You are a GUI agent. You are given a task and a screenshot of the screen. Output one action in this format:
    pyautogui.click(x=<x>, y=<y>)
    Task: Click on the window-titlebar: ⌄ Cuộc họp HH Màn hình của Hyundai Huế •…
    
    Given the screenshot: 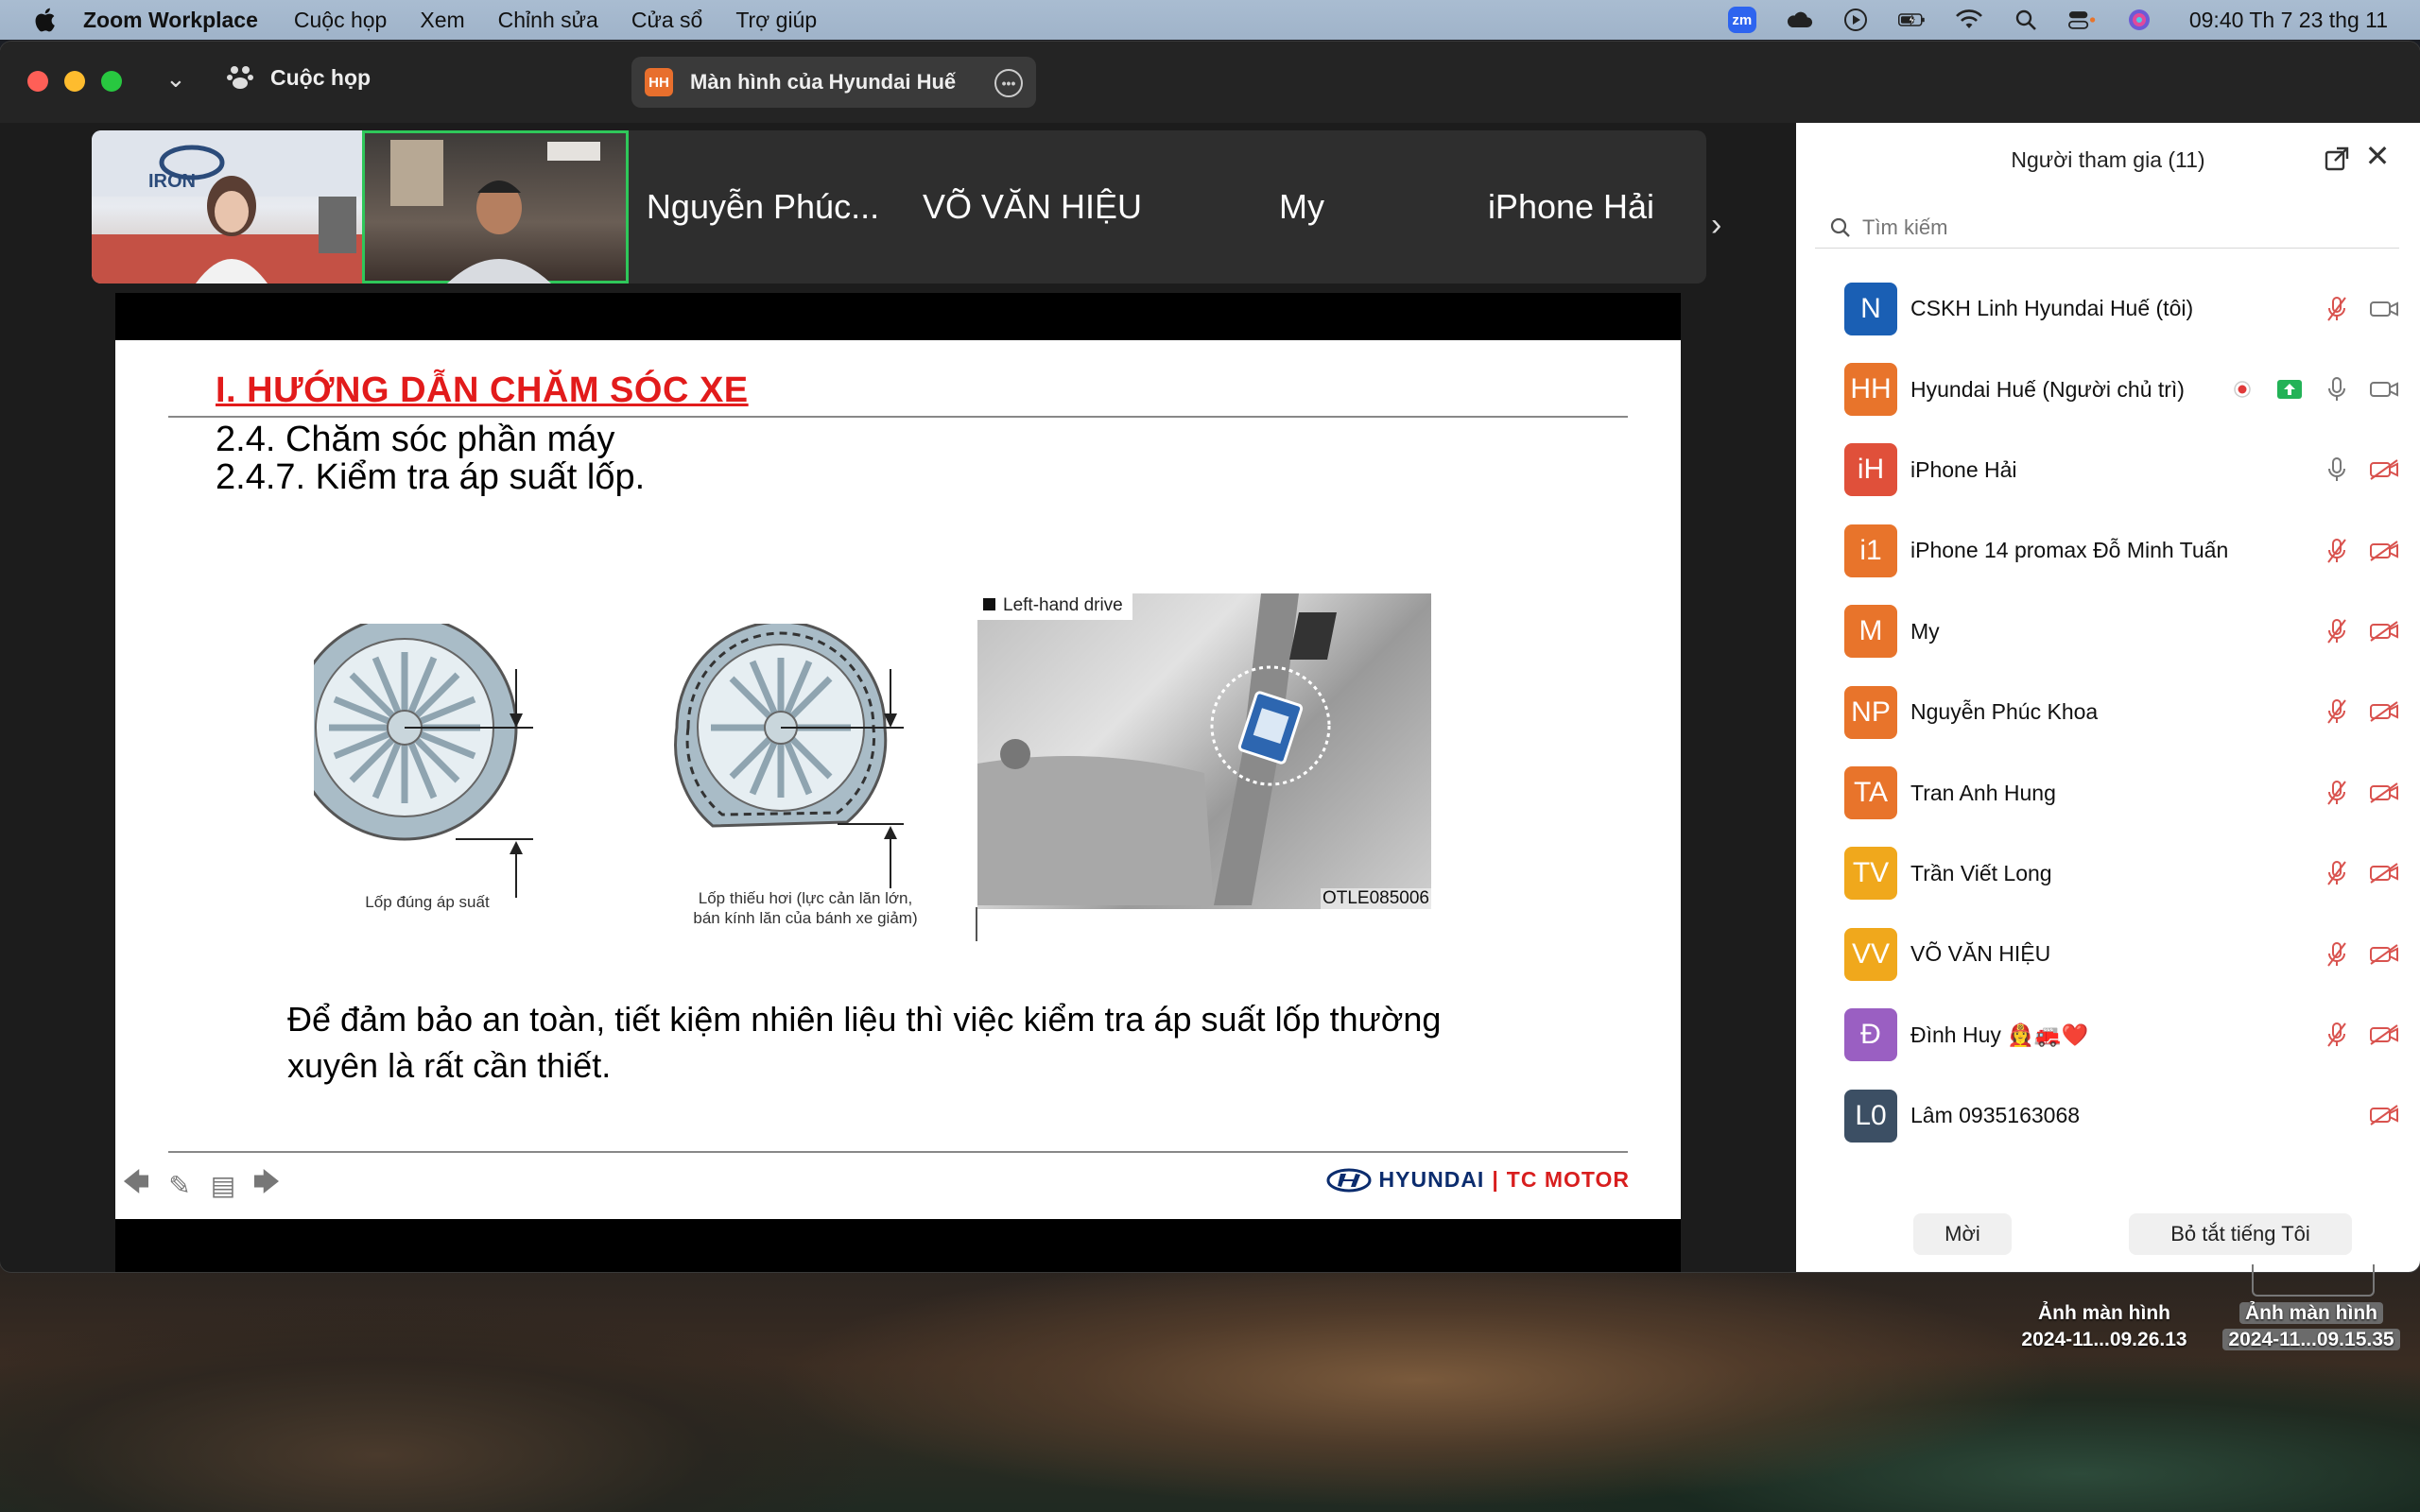 What is the action you would take?
    pyautogui.click(x=1210, y=82)
    